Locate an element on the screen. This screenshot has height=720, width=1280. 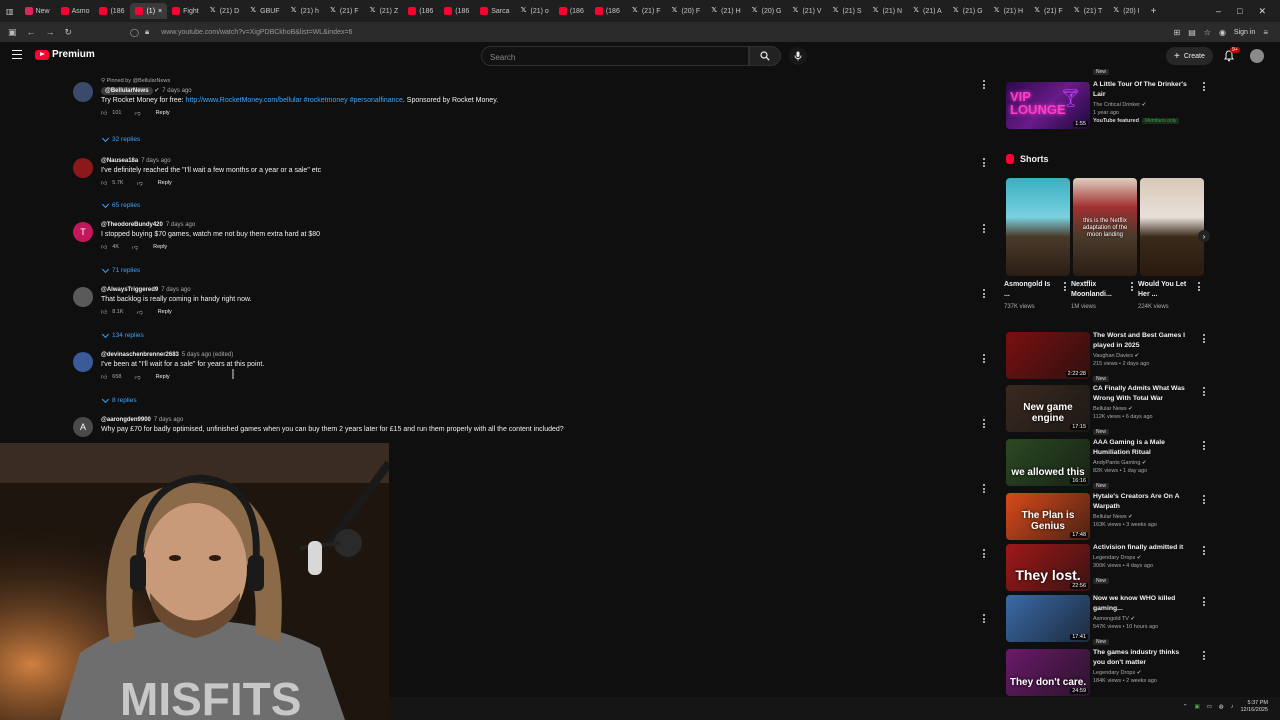
video-thumbnail: VIP LOUNGE 🍸︎ 1:55 is located at coordinates (1048, 105).